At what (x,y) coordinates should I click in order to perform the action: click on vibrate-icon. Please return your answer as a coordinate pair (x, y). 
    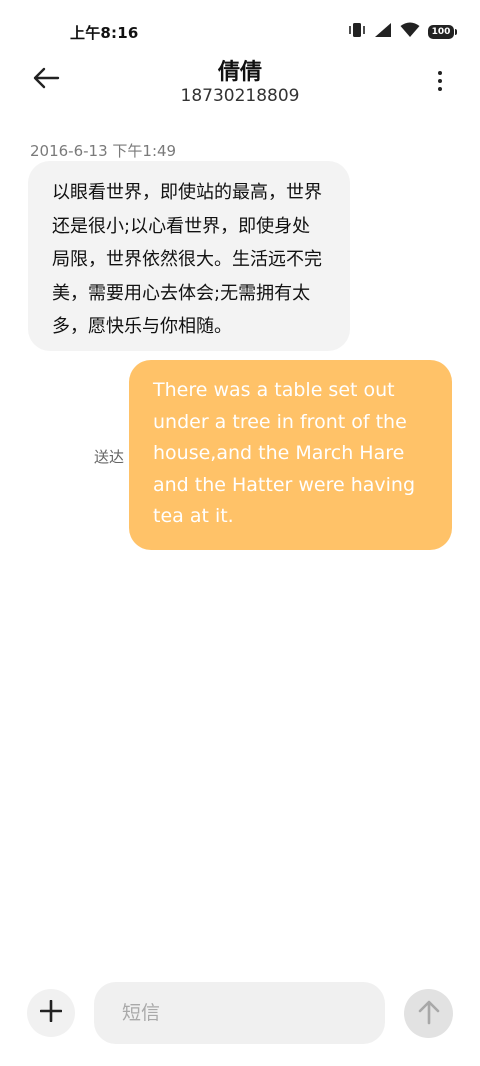
    Looking at the image, I should click on (357, 32).